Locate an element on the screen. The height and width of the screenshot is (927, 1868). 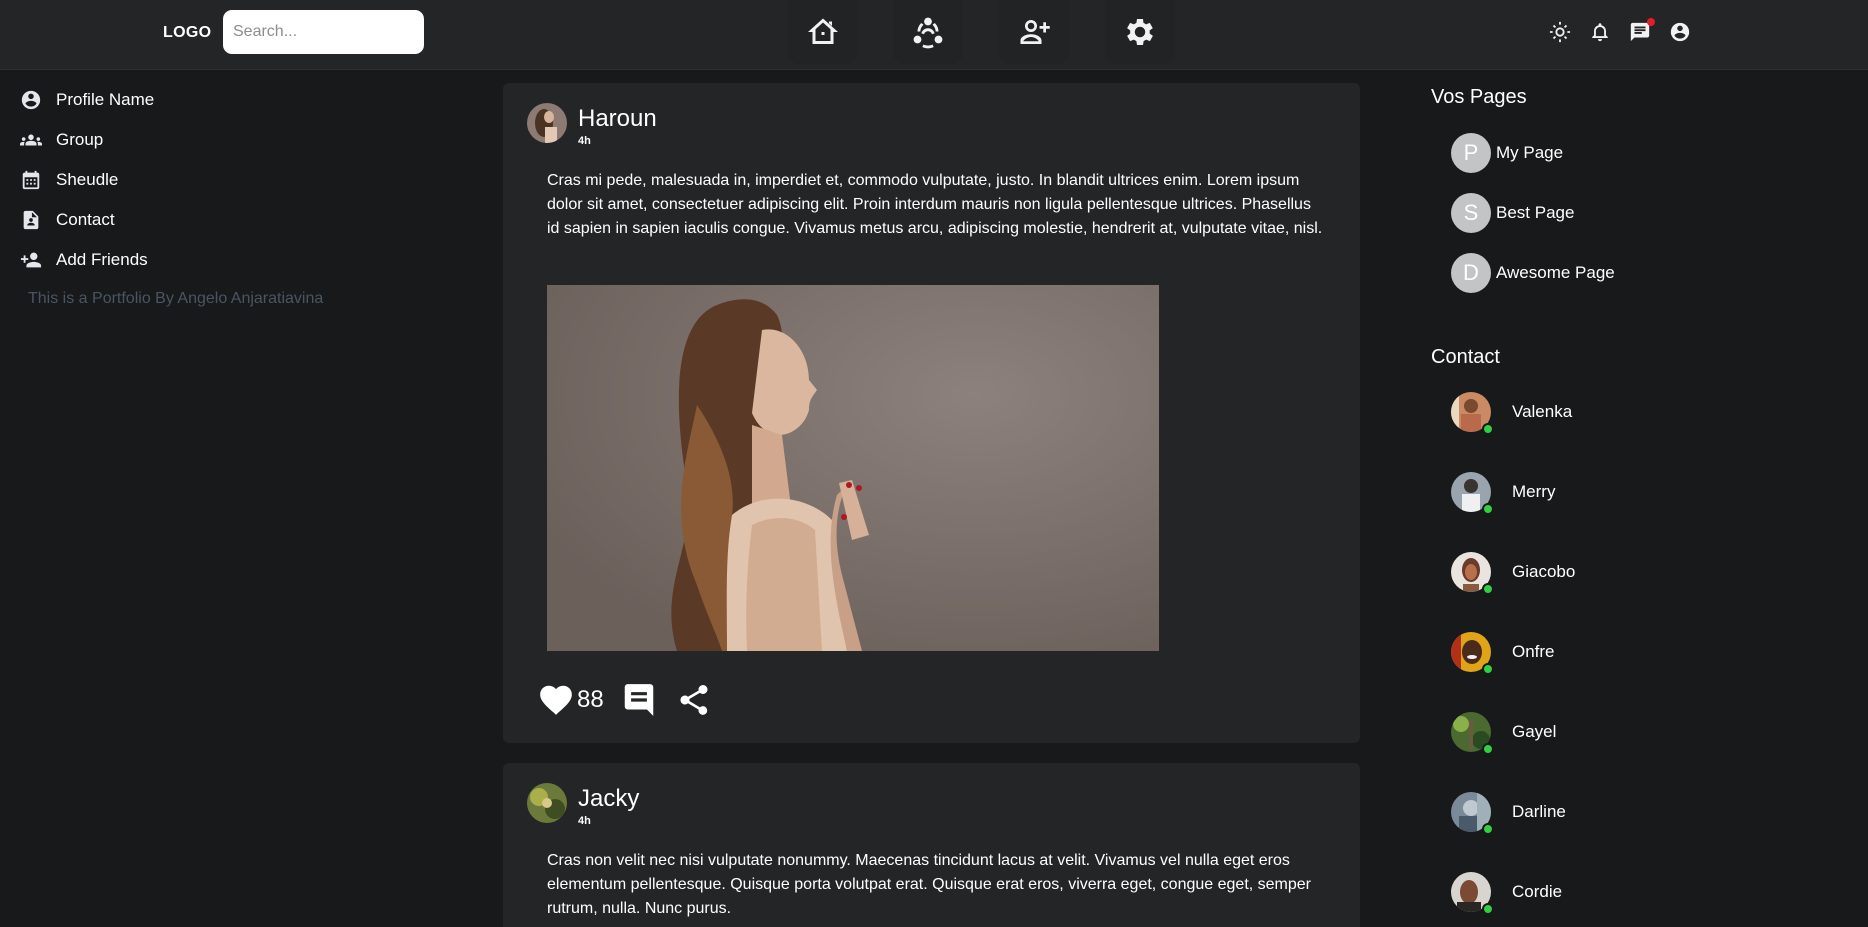
nav-community-button is located at coordinates (928, 32).